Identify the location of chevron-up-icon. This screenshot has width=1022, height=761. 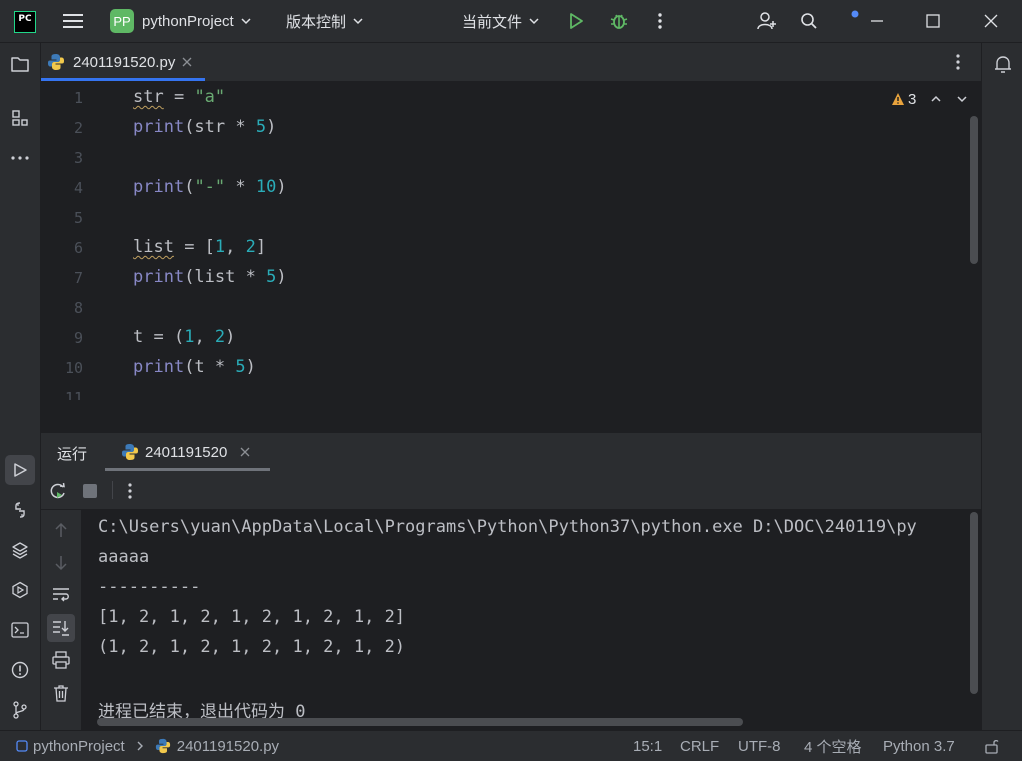
(936, 99).